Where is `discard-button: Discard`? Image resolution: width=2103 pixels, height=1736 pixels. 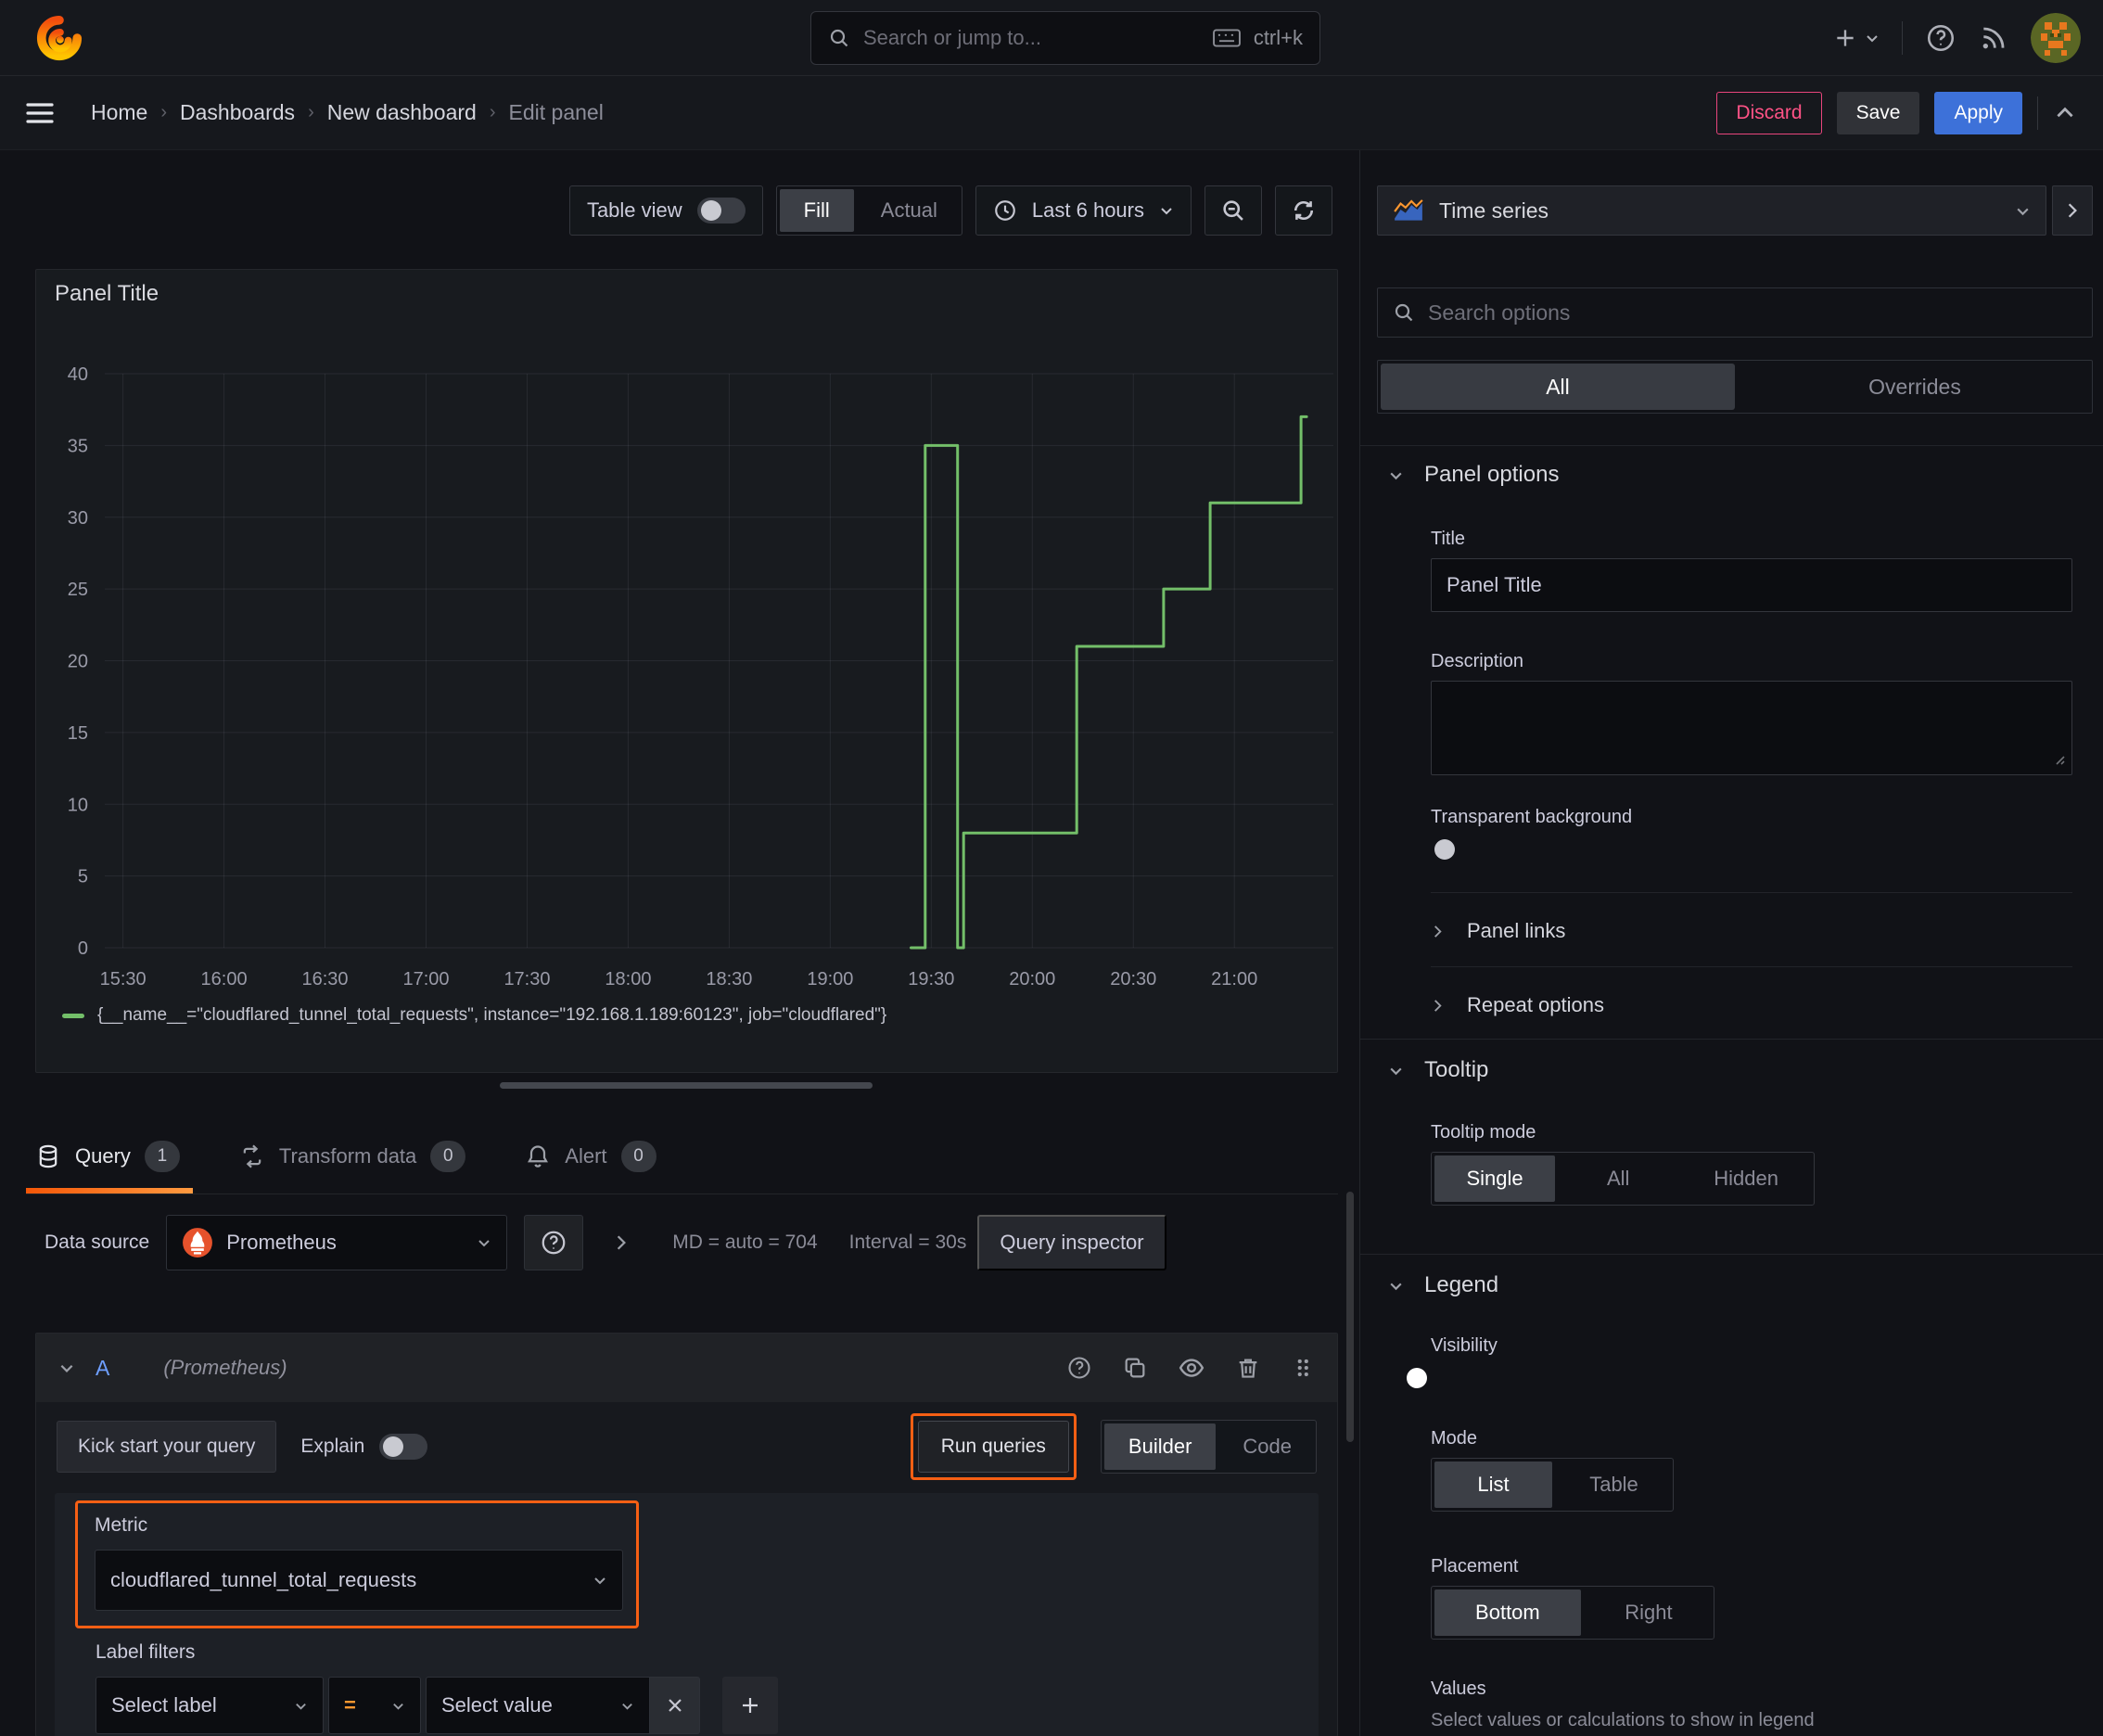
discard-button: Discard is located at coordinates (1769, 113).